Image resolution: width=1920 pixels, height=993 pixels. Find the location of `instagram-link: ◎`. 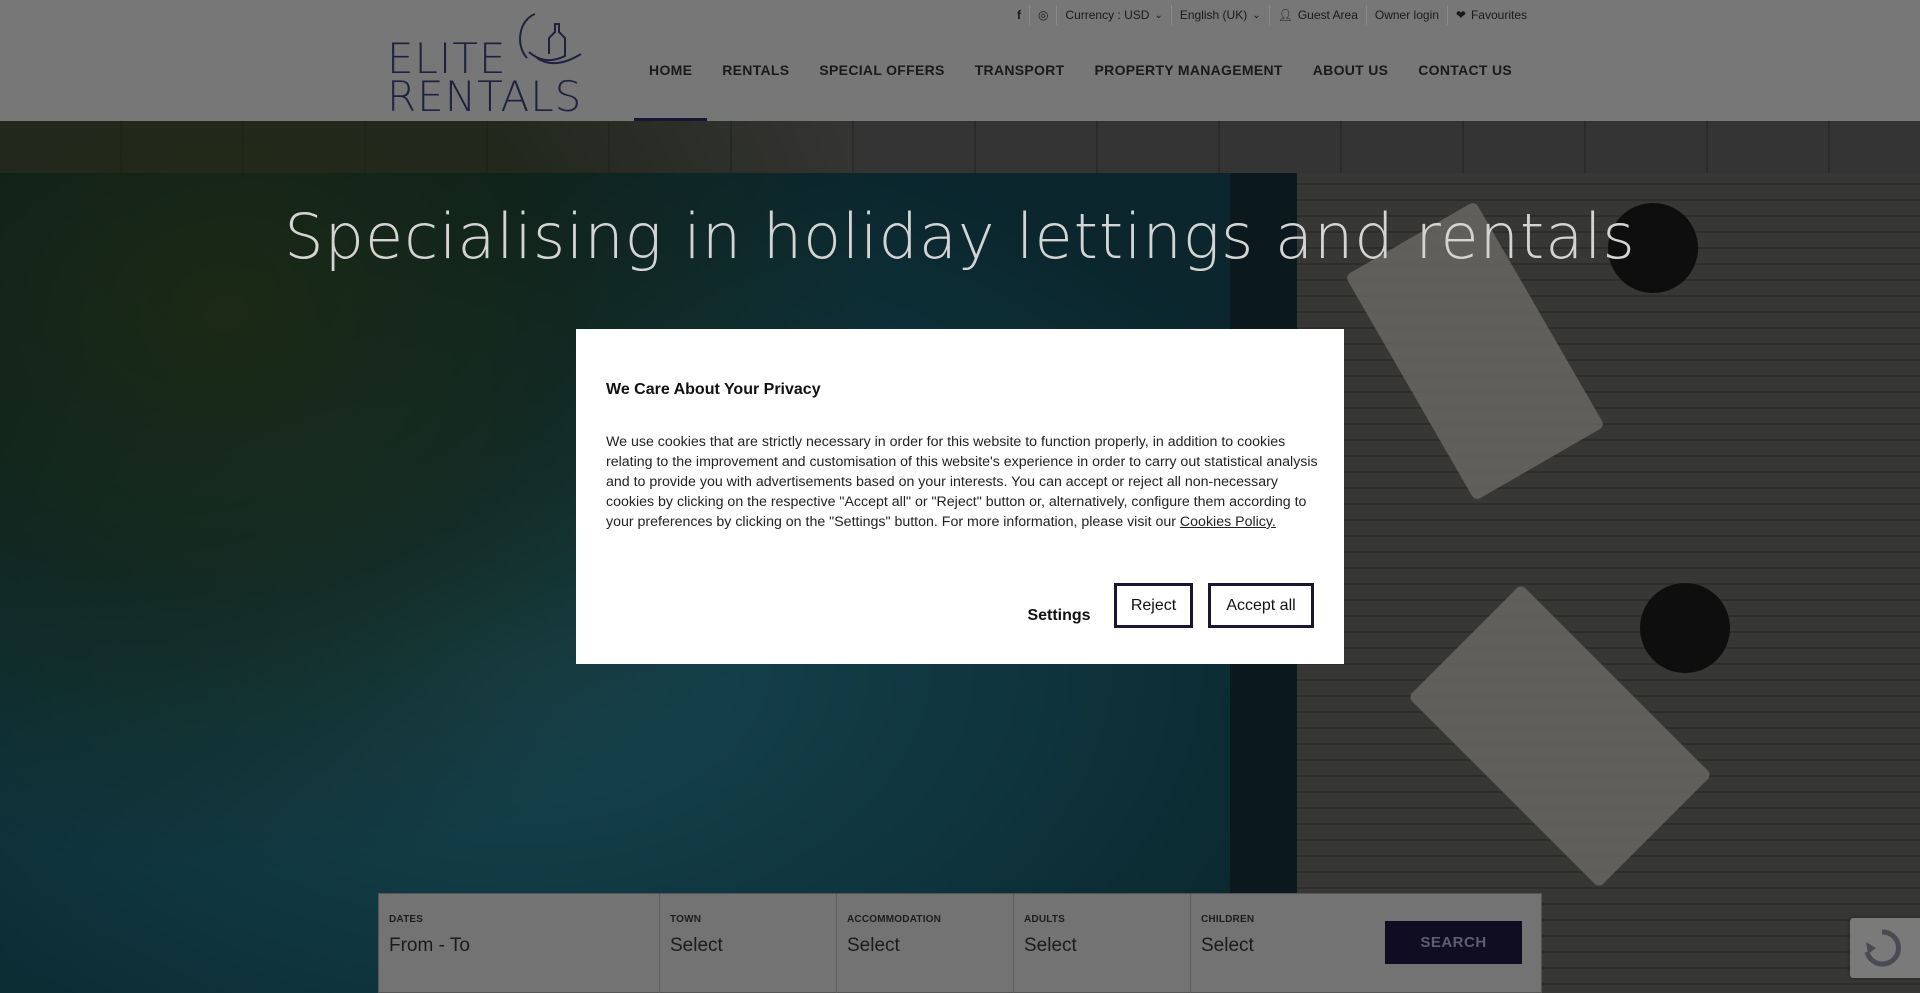

instagram-link: ◎ is located at coordinates (1044, 15).